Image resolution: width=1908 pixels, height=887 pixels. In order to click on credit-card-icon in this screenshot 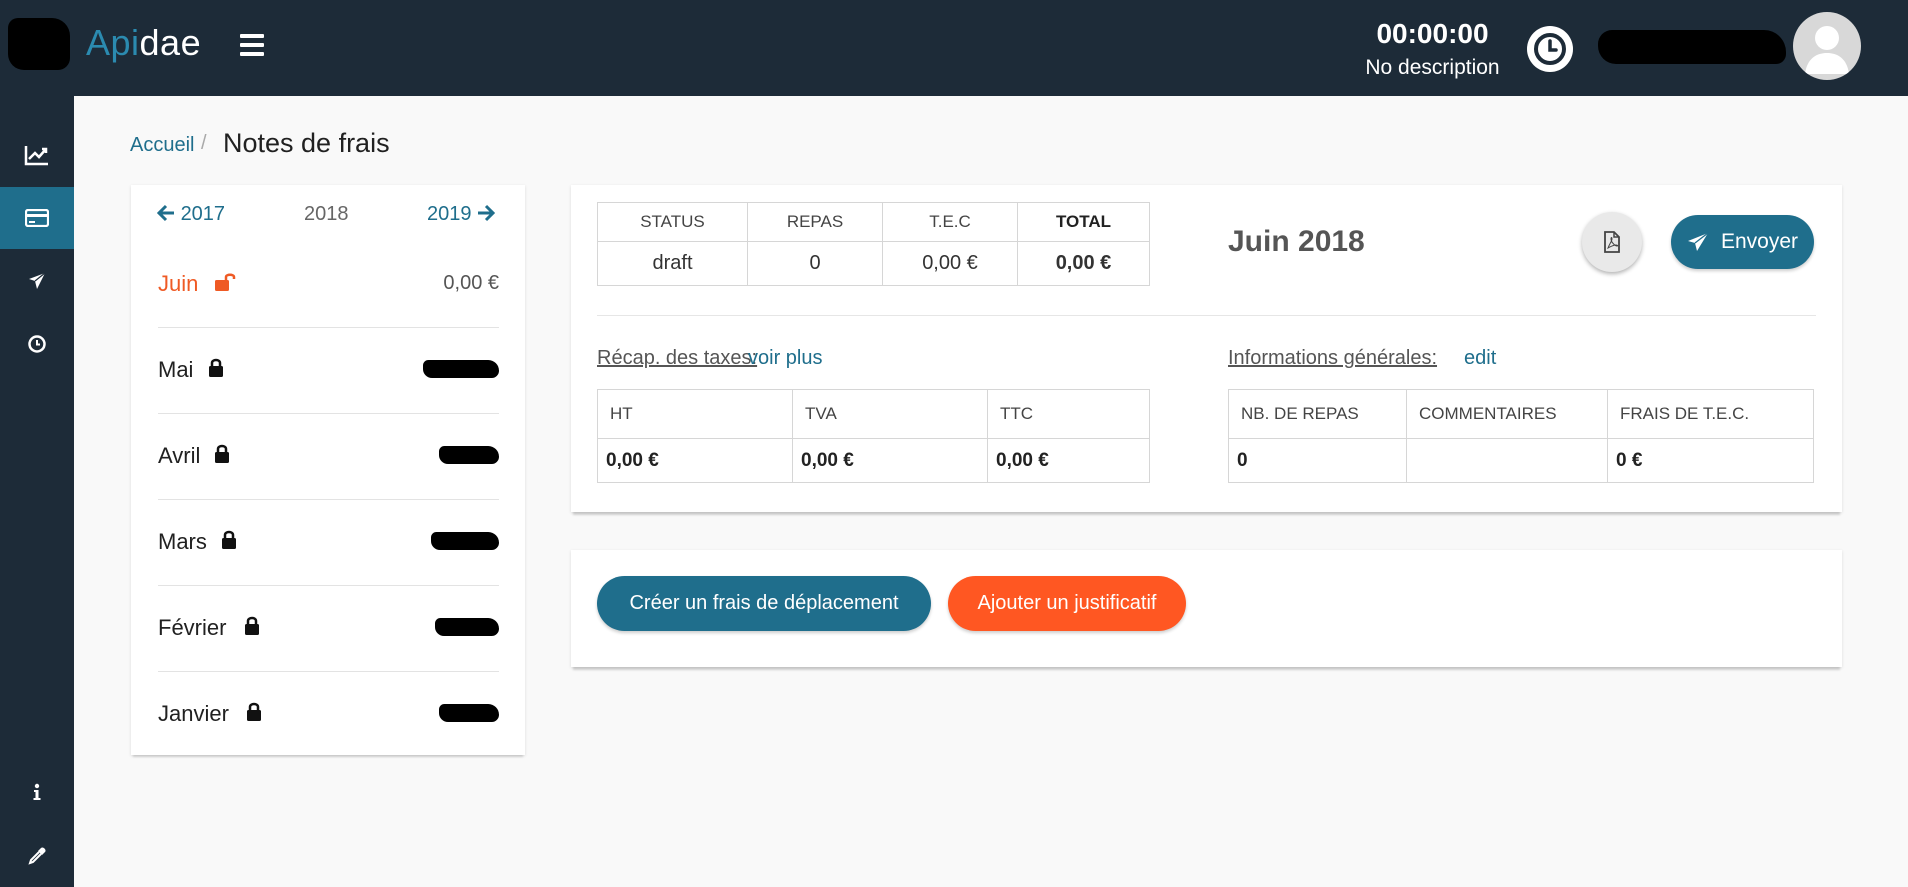, I will do `click(37, 218)`.